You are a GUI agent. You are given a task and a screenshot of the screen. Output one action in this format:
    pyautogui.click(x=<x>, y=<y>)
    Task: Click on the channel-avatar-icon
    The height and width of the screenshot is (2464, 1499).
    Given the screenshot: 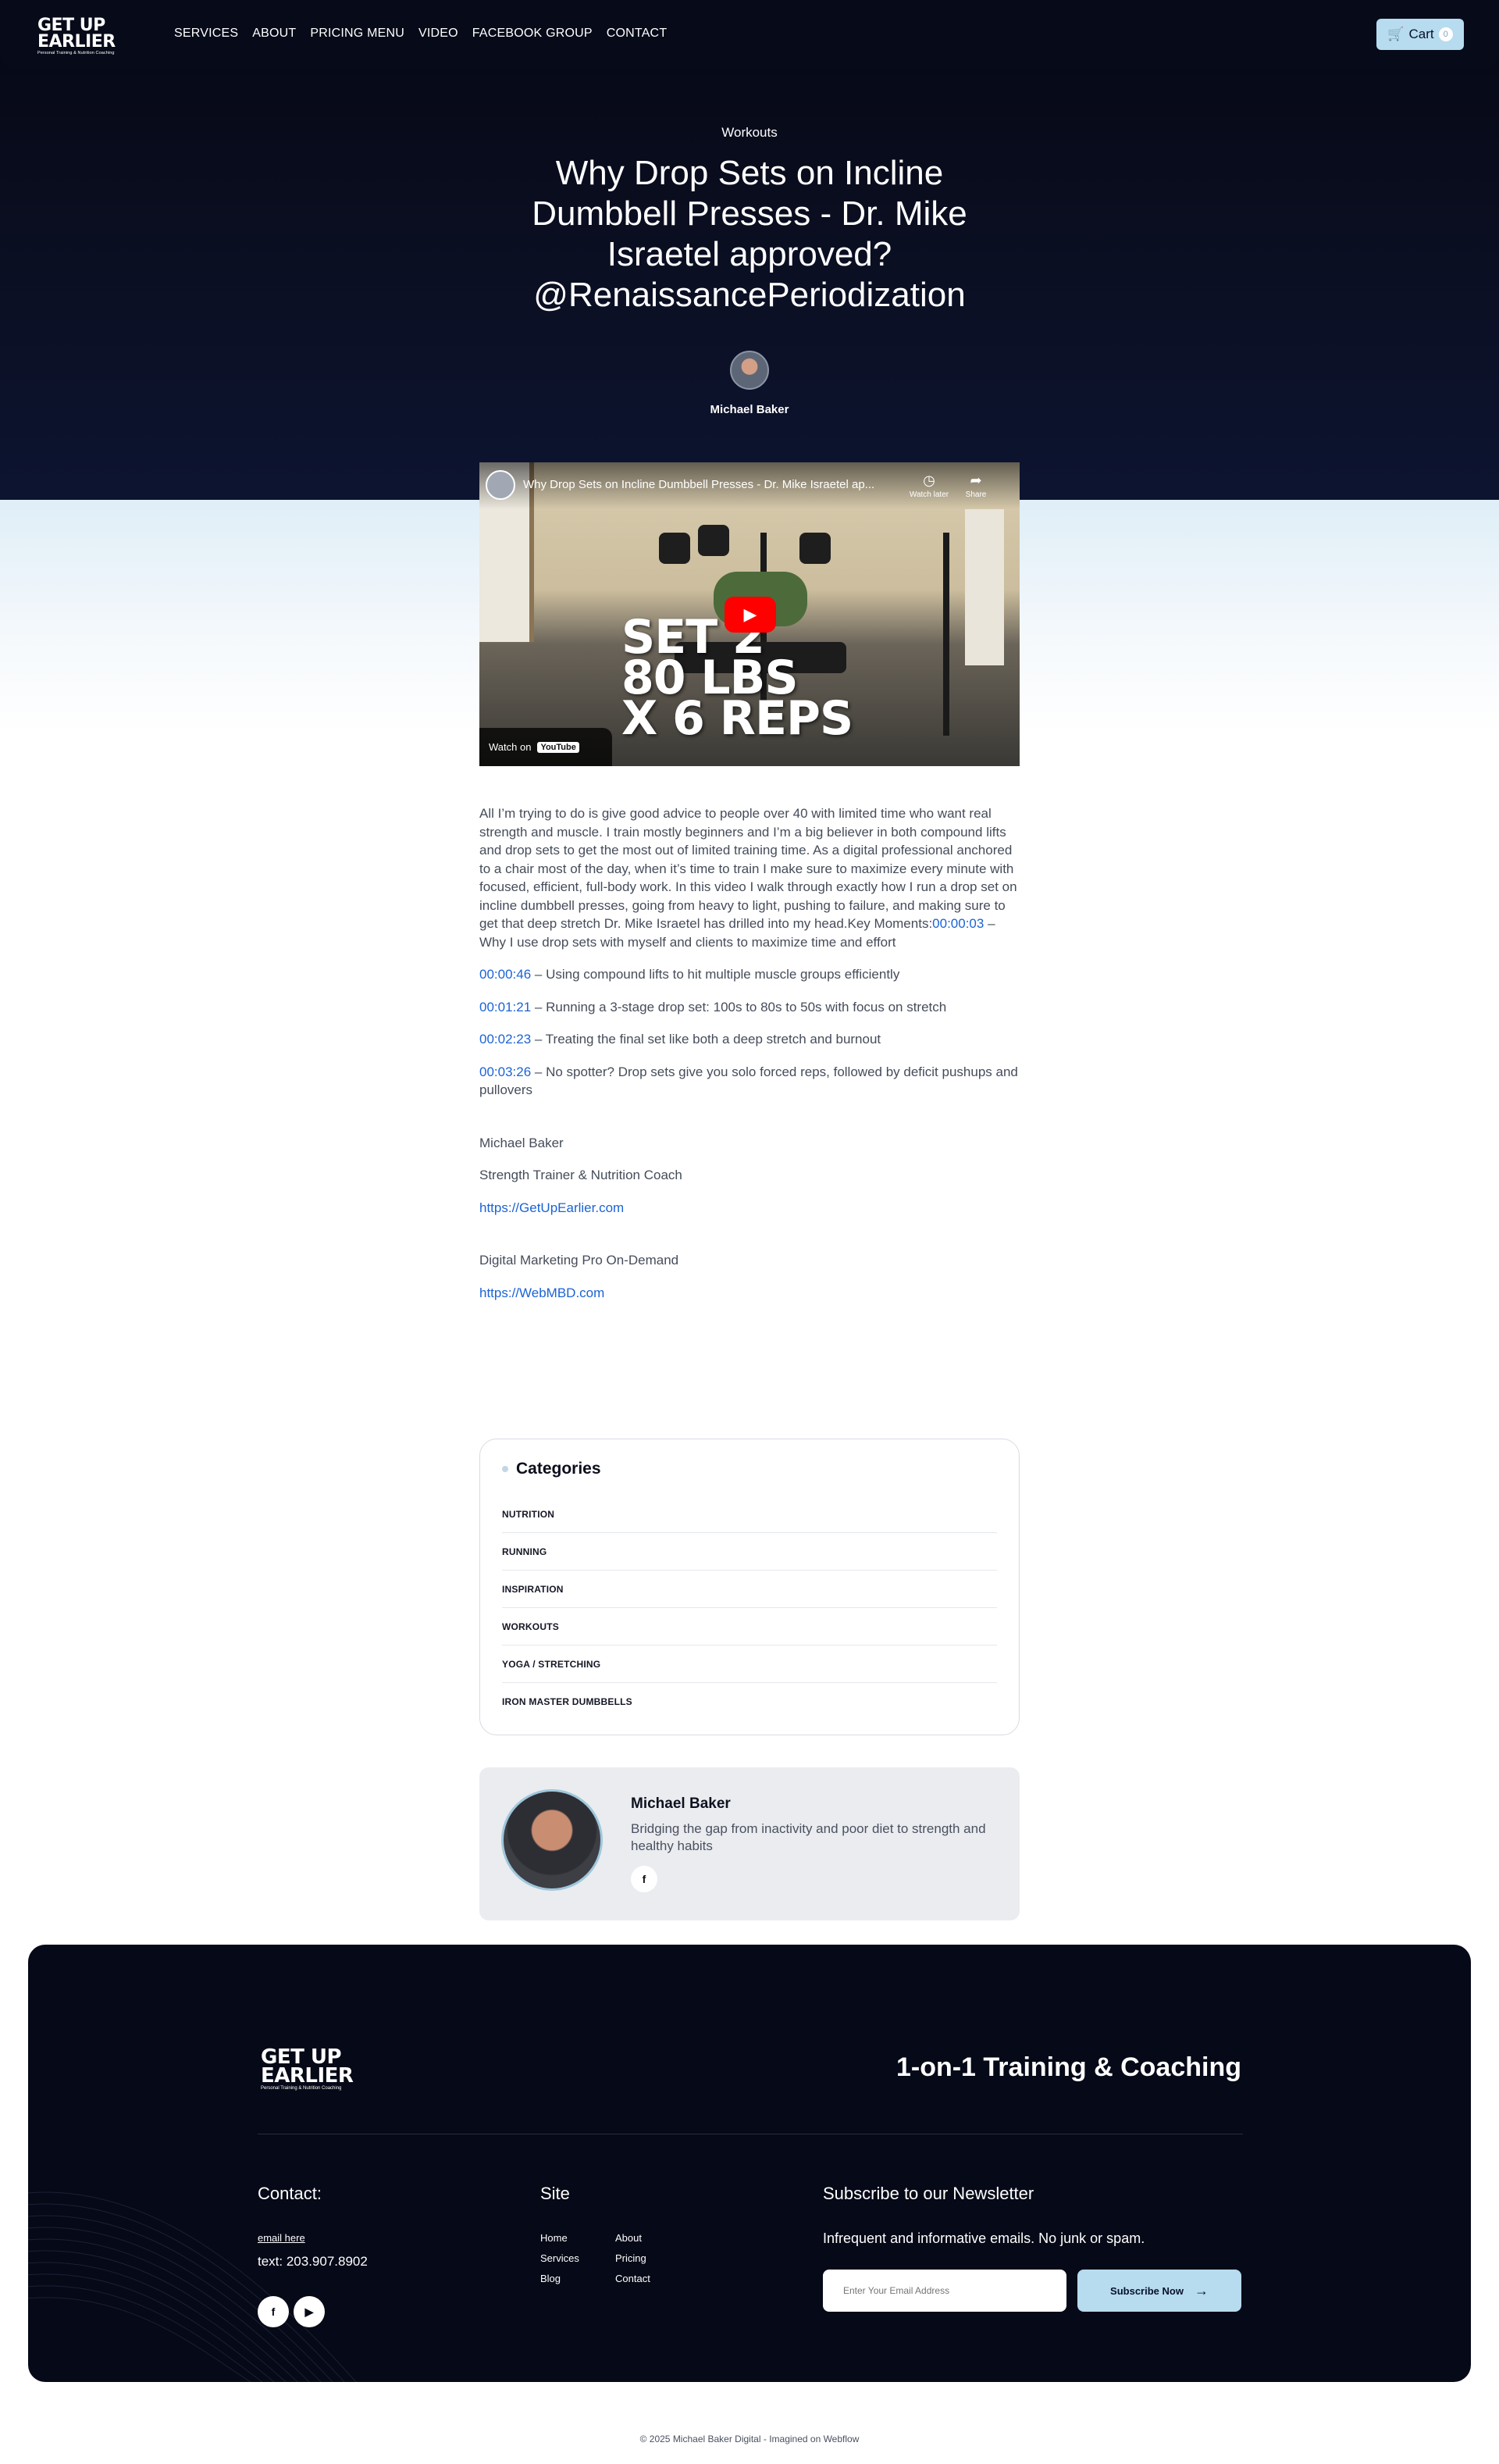 What is the action you would take?
    pyautogui.click(x=500, y=485)
    